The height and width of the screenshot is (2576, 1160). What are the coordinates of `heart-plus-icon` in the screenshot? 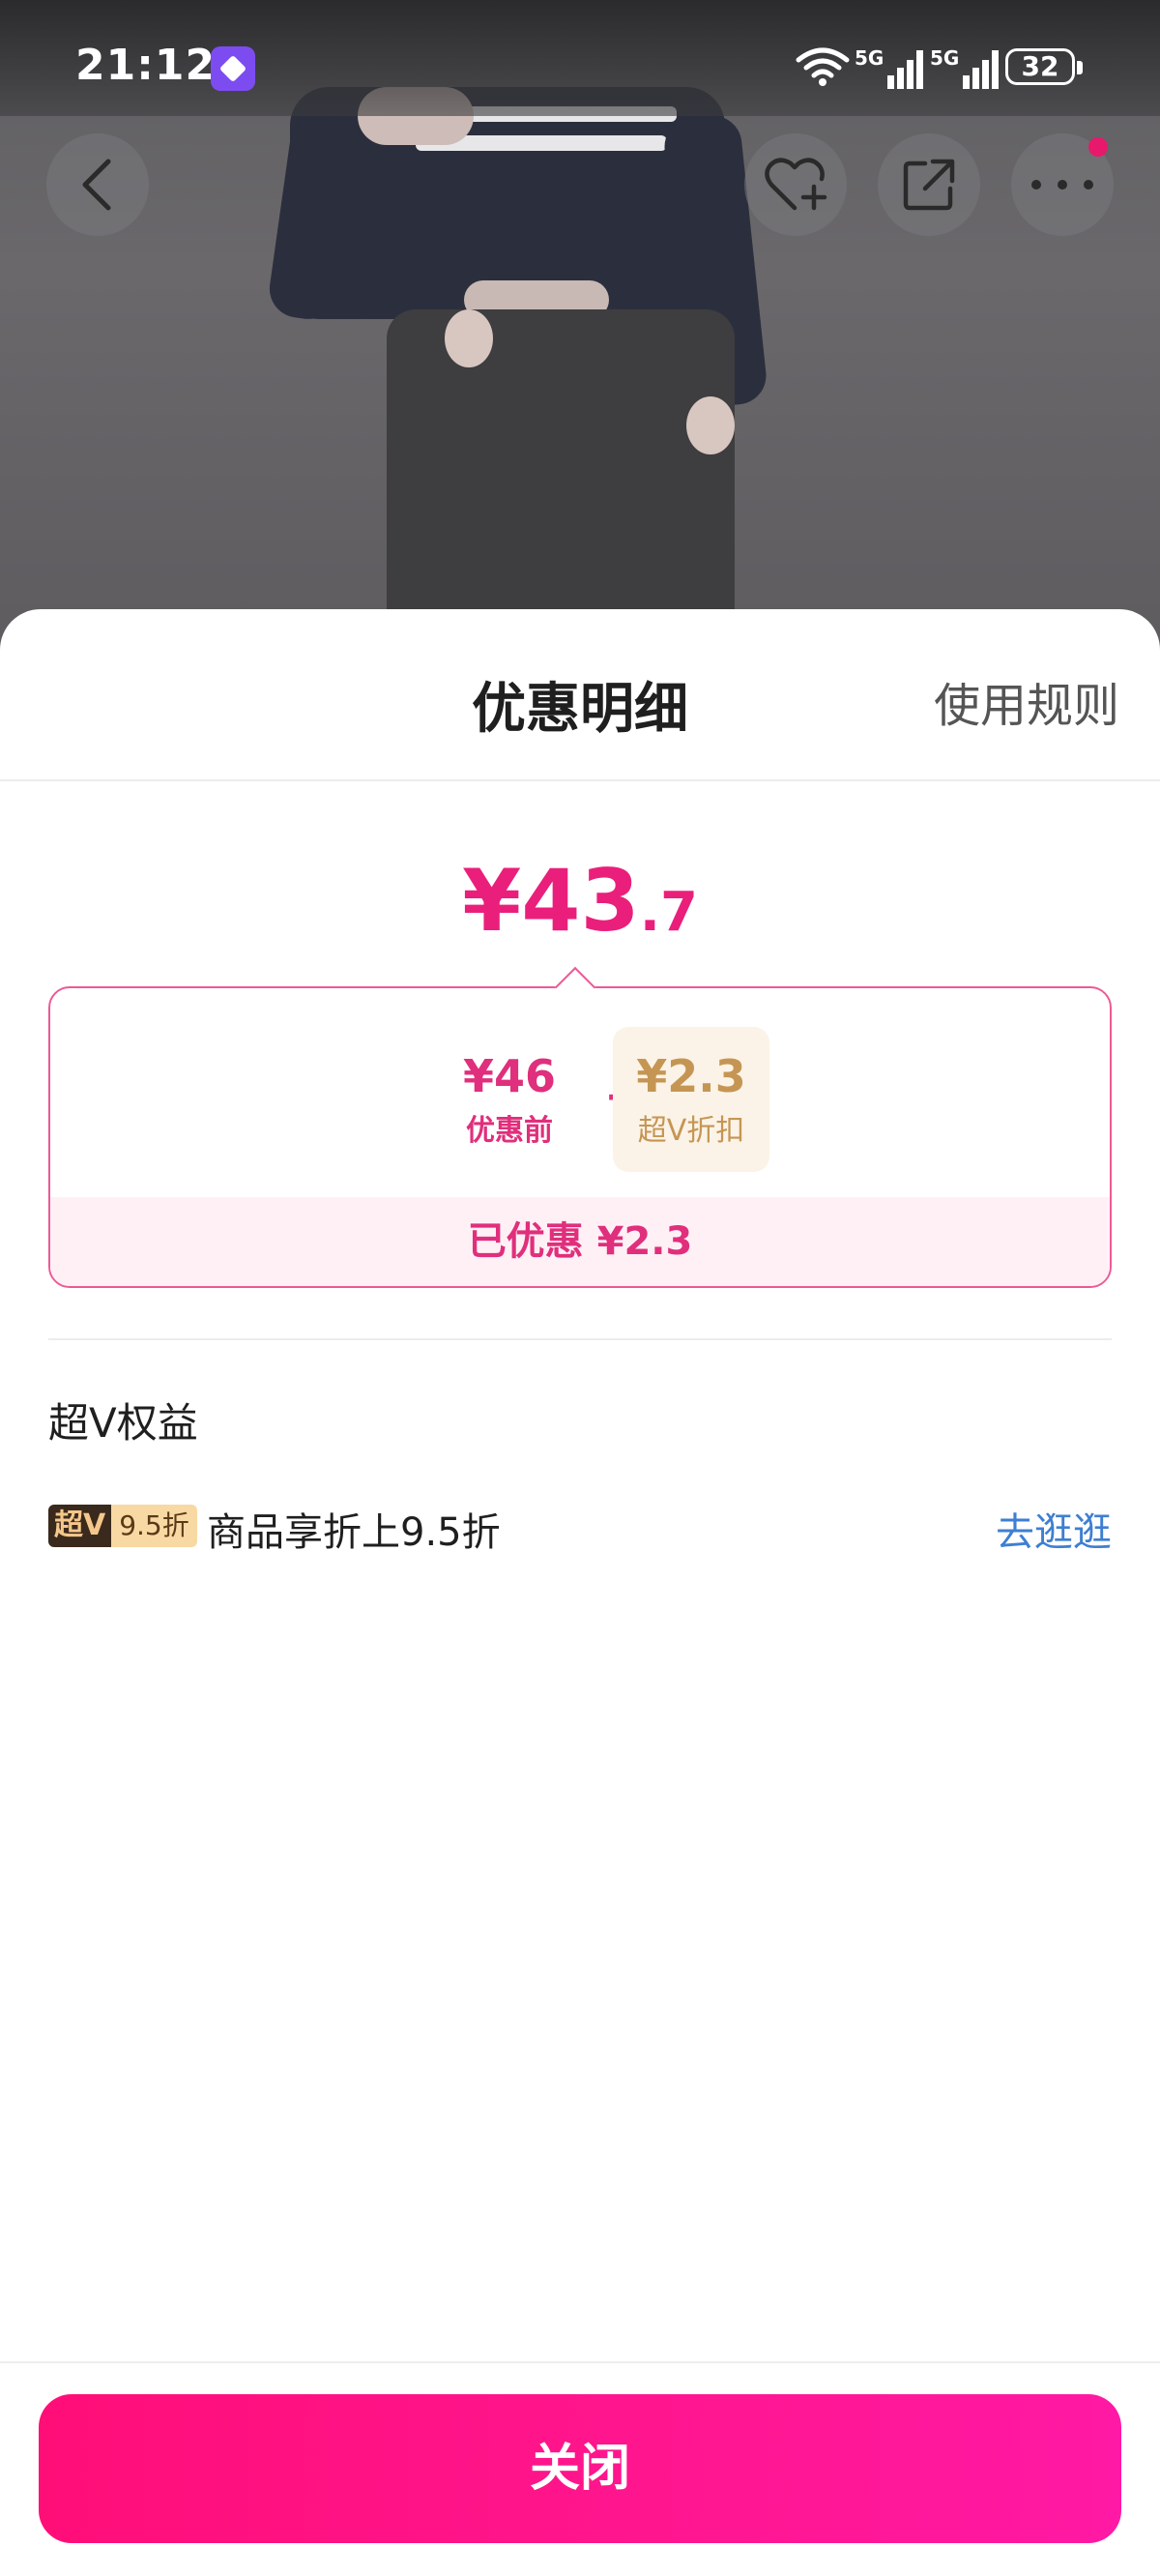 It's located at (796, 184).